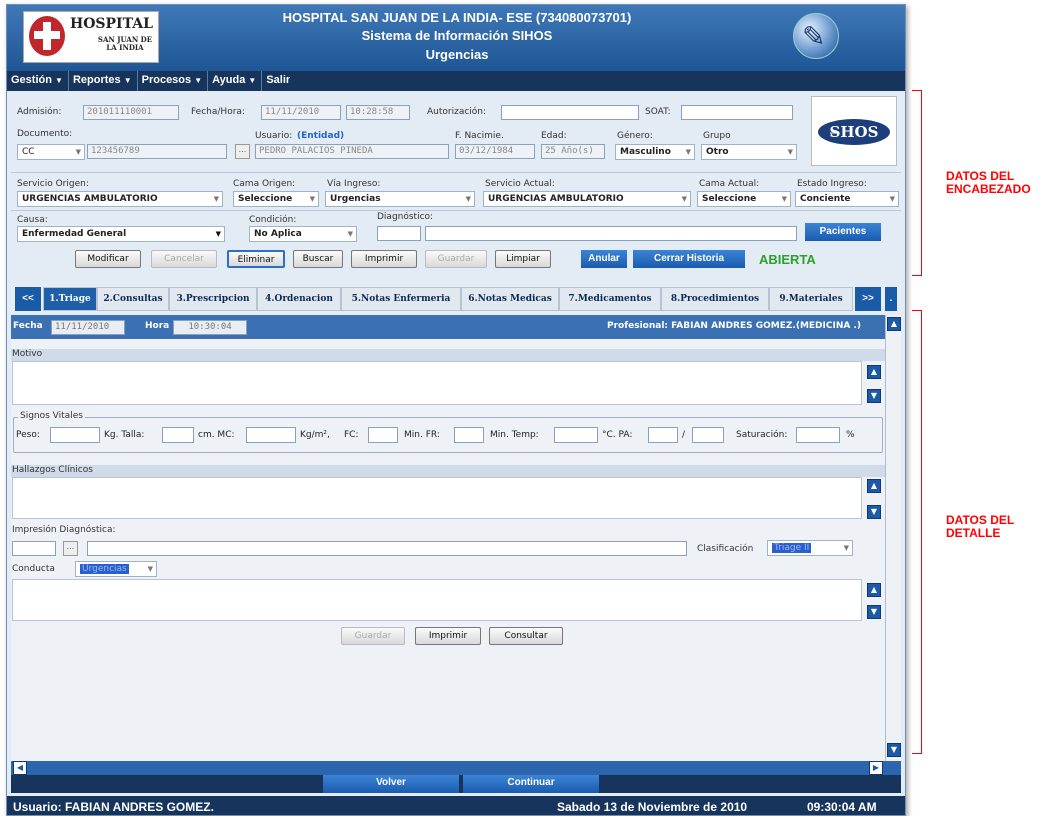 The width and height of the screenshot is (1047, 816). Describe the element at coordinates (320, 136) in the screenshot. I see `entidad-link: (Entidad)` at that location.